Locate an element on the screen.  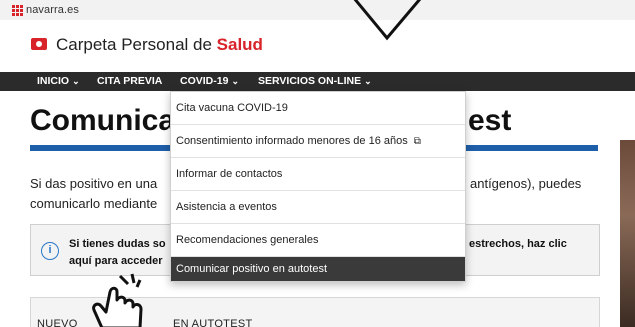
hand-pointer-icon is located at coordinates (117, 300).